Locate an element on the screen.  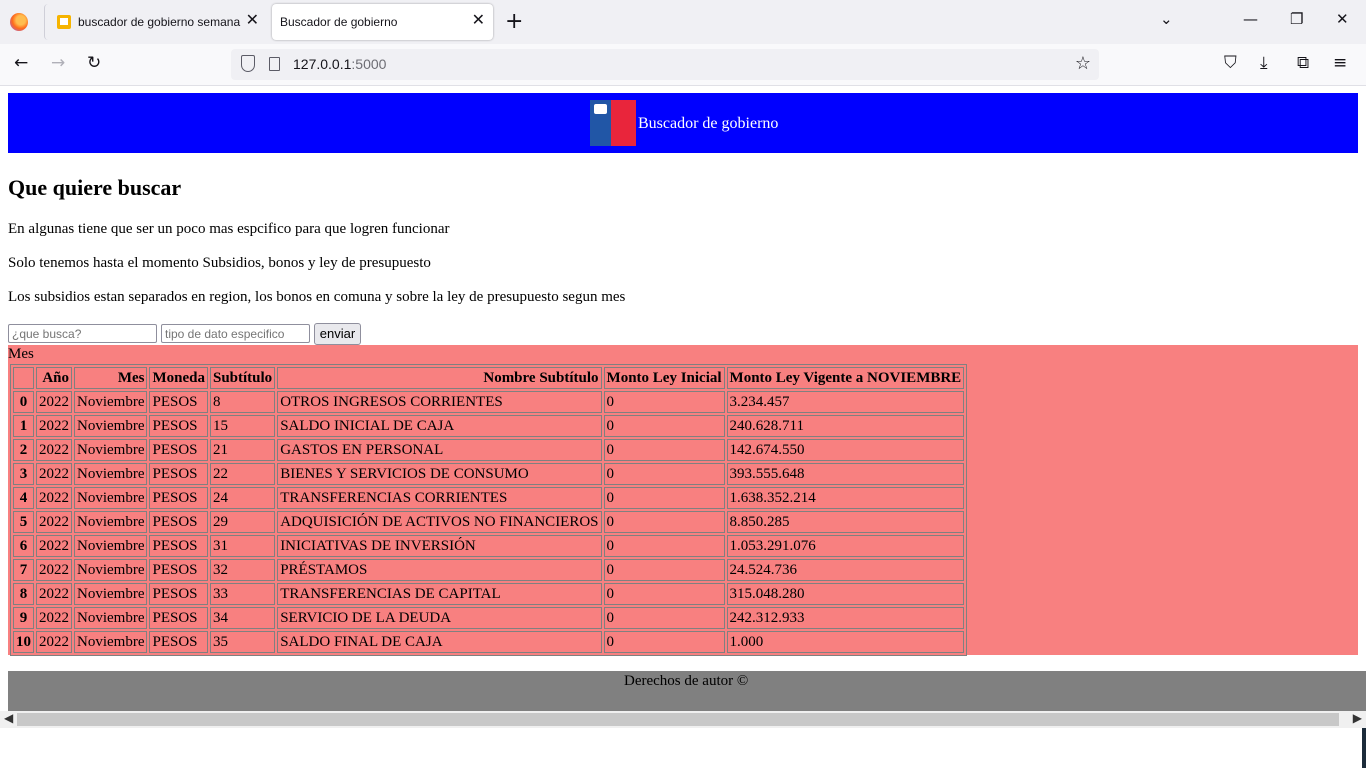
back-button: ← is located at coordinates (21, 63).